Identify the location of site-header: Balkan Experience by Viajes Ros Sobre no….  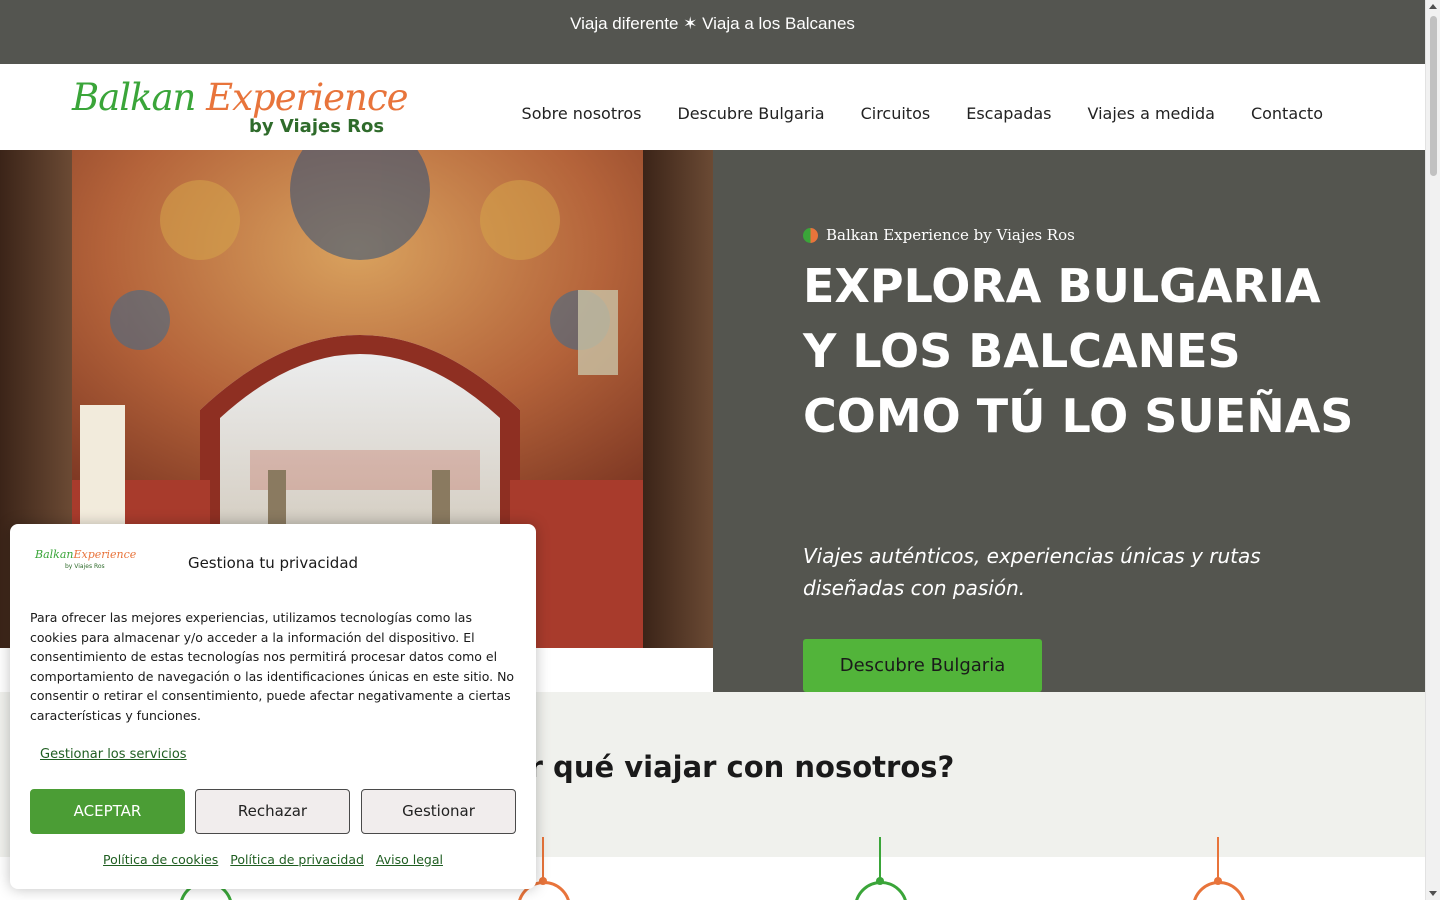
(712, 107).